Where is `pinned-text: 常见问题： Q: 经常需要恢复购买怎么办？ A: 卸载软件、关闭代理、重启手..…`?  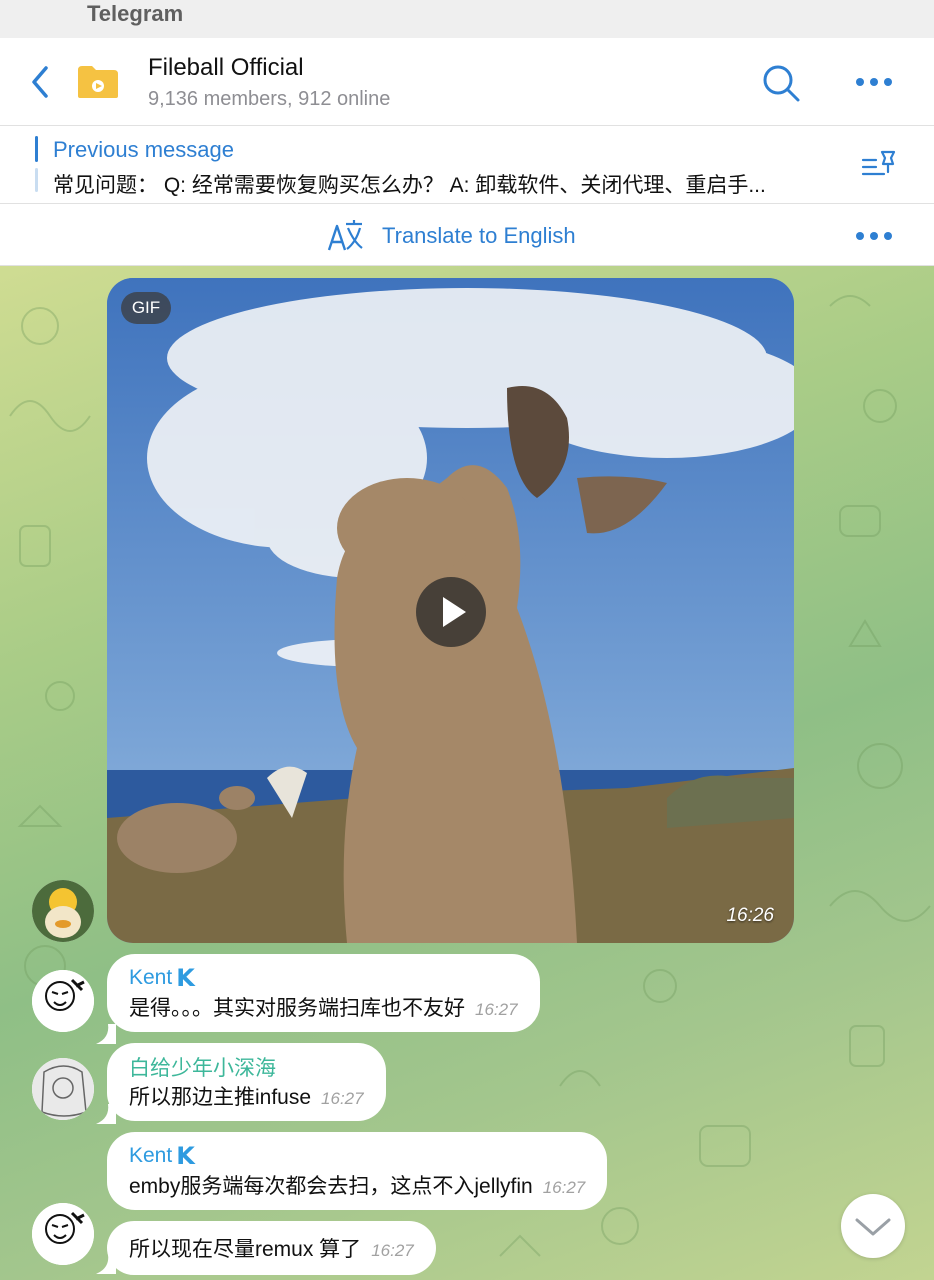 pinned-text: 常见问题： Q: 经常需要恢复购买怎么办？ A: 卸载软件、关闭代理、重启手..… is located at coordinates (409, 185).